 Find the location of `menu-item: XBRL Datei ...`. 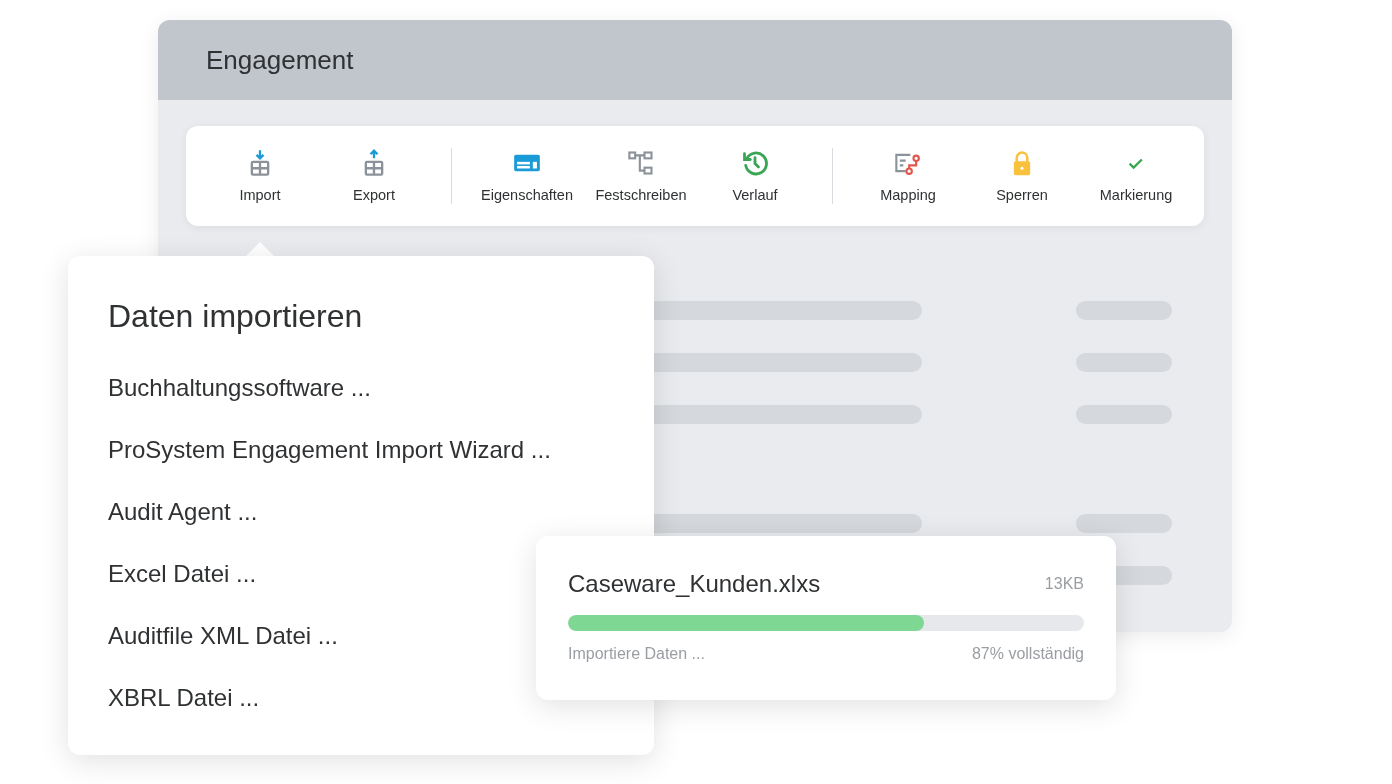

menu-item: XBRL Datei ... is located at coordinates (184, 698).